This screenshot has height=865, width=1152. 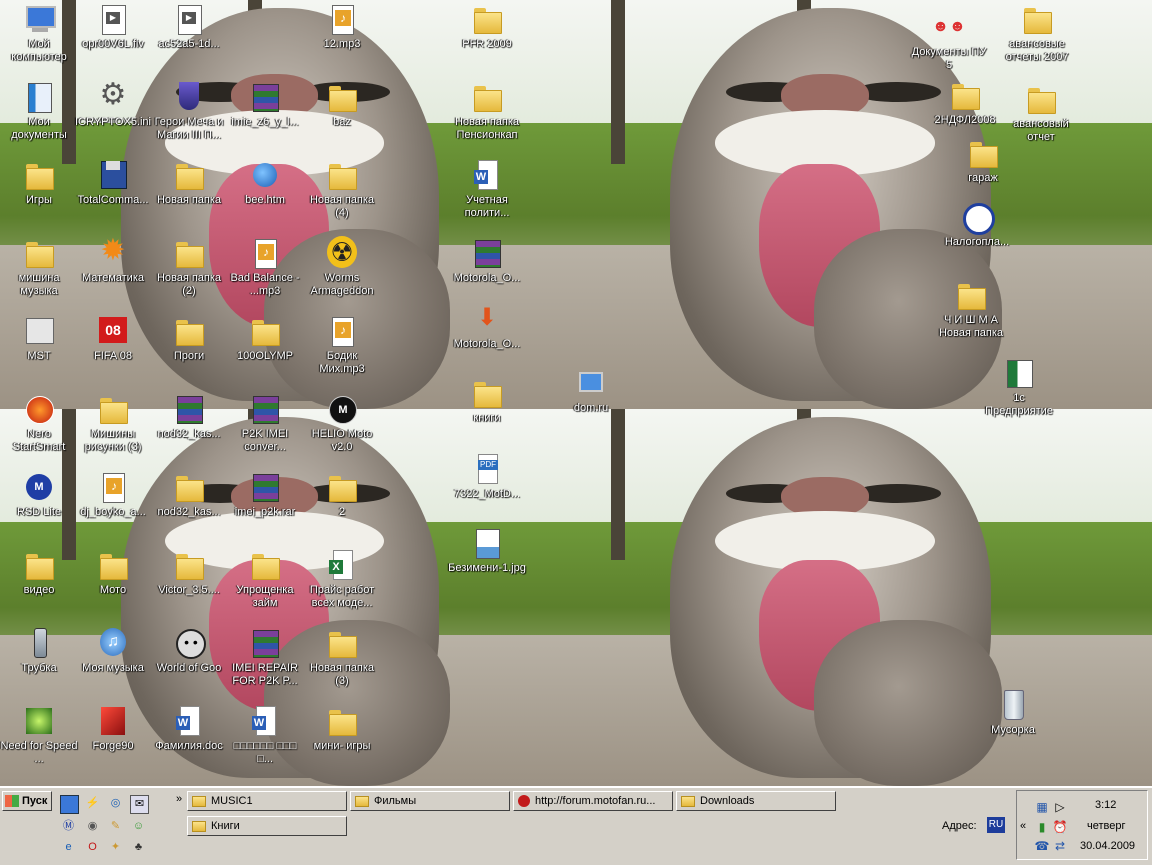 I want to click on desktop-icon: baz, so click(x=342, y=116).